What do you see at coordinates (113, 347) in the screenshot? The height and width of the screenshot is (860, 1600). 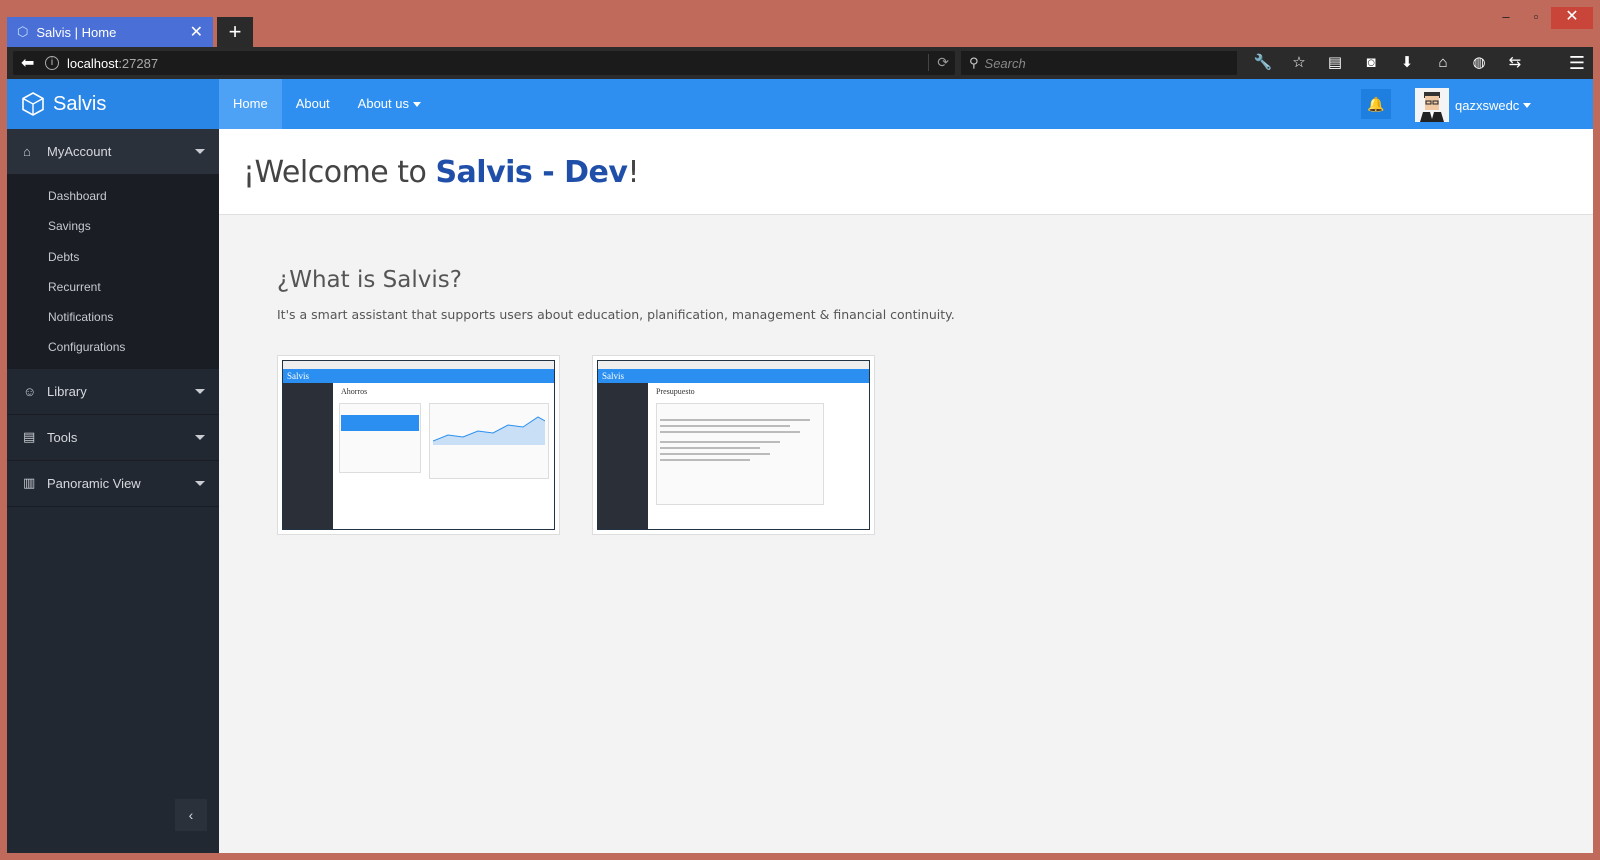 I see `sidebar-item-configurations: Configurations` at bounding box center [113, 347].